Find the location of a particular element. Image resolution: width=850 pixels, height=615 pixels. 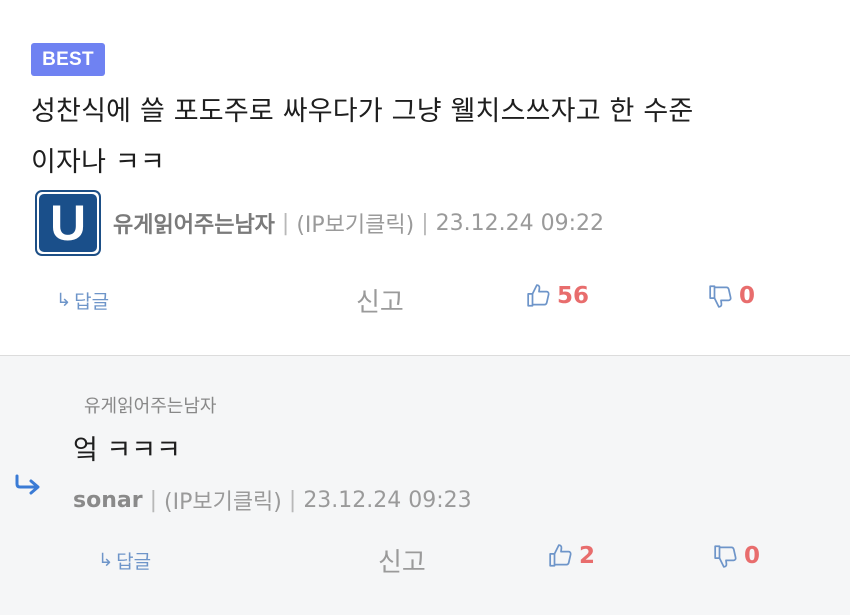

best-comment-meta: 유게읽어주는남자 | (IP보기클릭) | 23.12.24 09:22 is located at coordinates (358, 223).